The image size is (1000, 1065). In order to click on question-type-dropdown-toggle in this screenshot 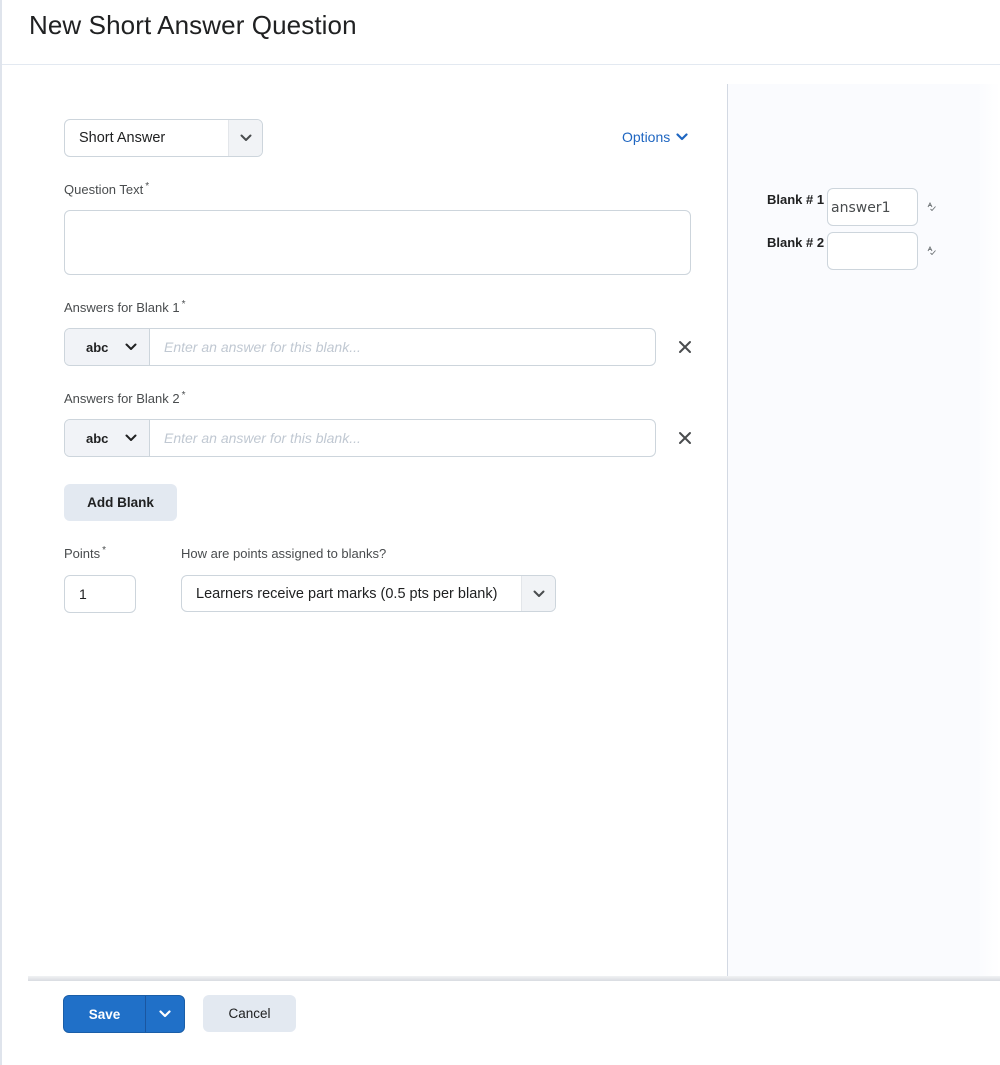, I will do `click(245, 138)`.